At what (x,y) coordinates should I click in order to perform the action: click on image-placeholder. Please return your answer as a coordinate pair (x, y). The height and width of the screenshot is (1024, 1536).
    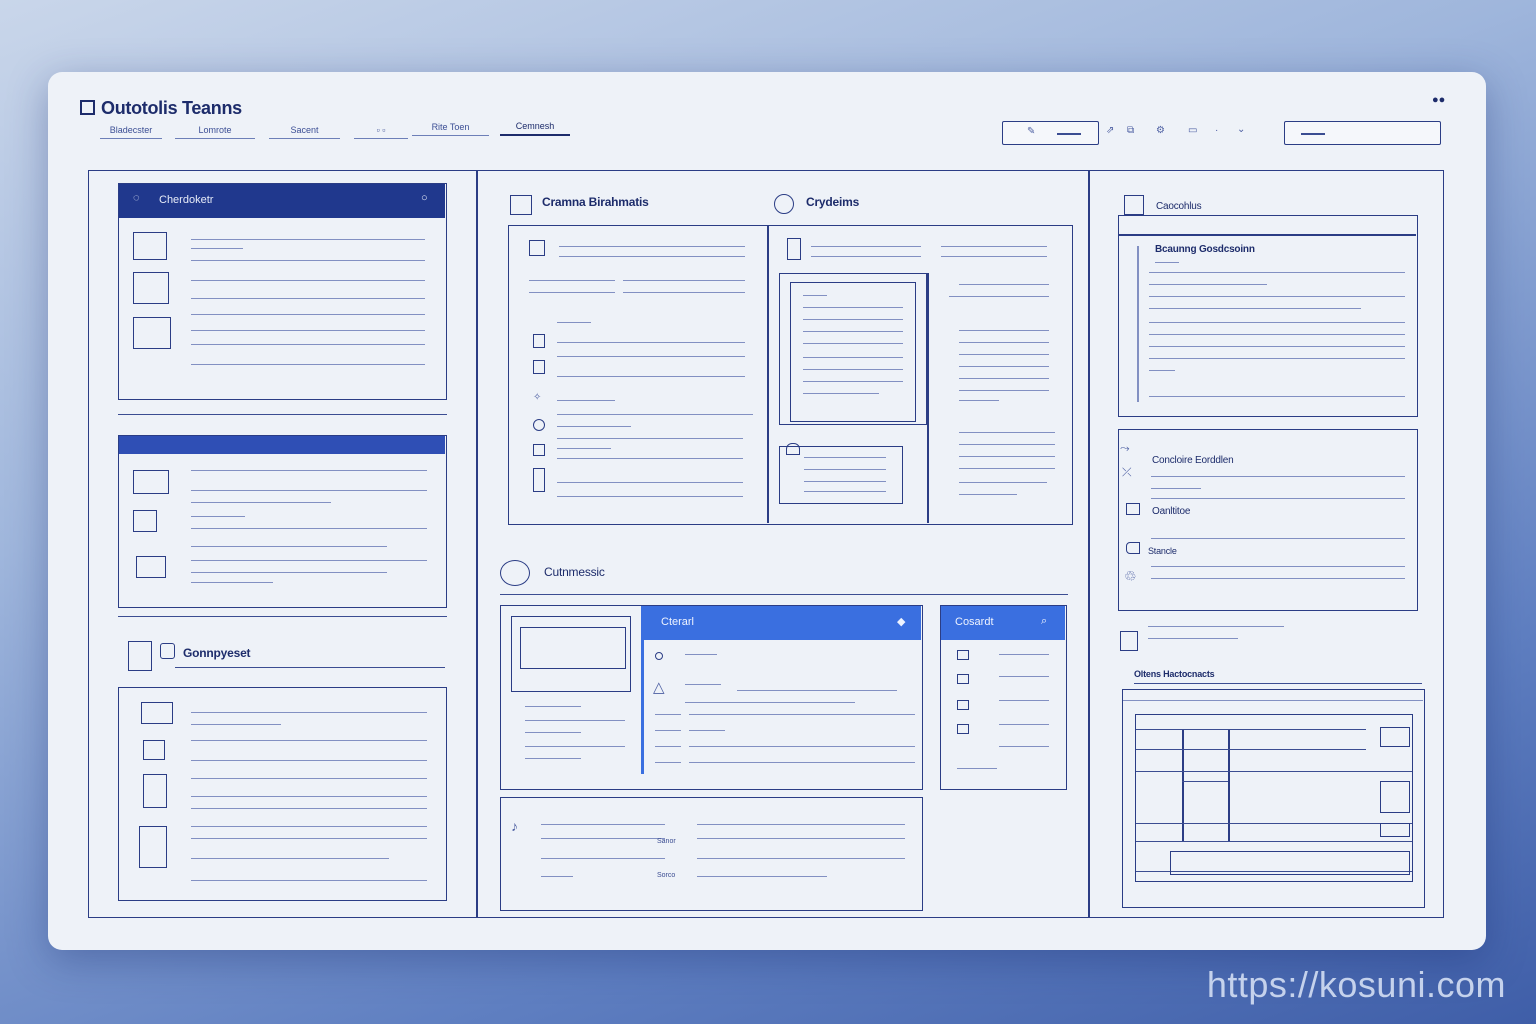
    Looking at the image, I should click on (571, 654).